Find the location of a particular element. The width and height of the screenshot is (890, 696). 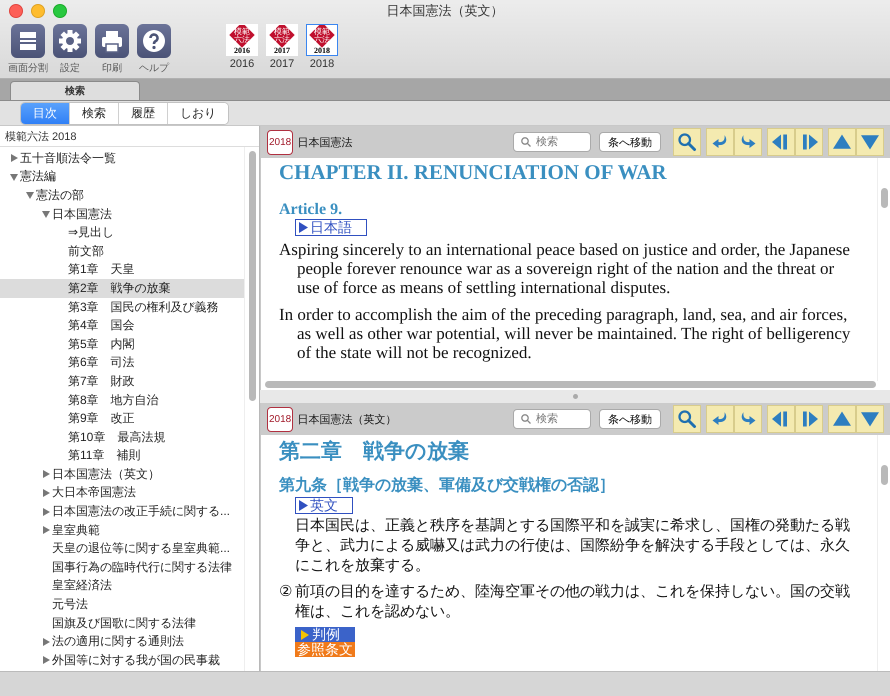

tree-item: 第4章 国会 is located at coordinates (122, 325).